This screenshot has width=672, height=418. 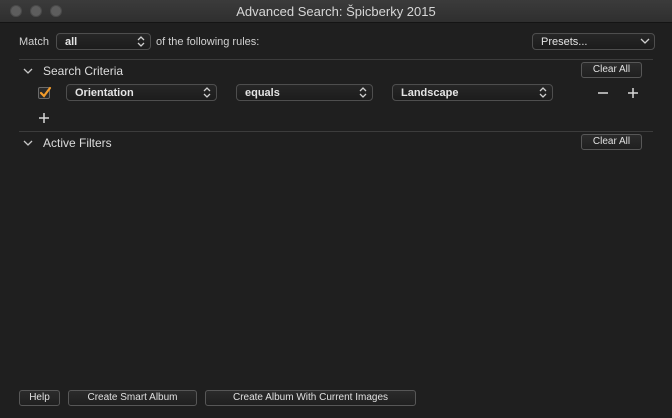 What do you see at coordinates (34, 42) in the screenshot?
I see `match-label: Match` at bounding box center [34, 42].